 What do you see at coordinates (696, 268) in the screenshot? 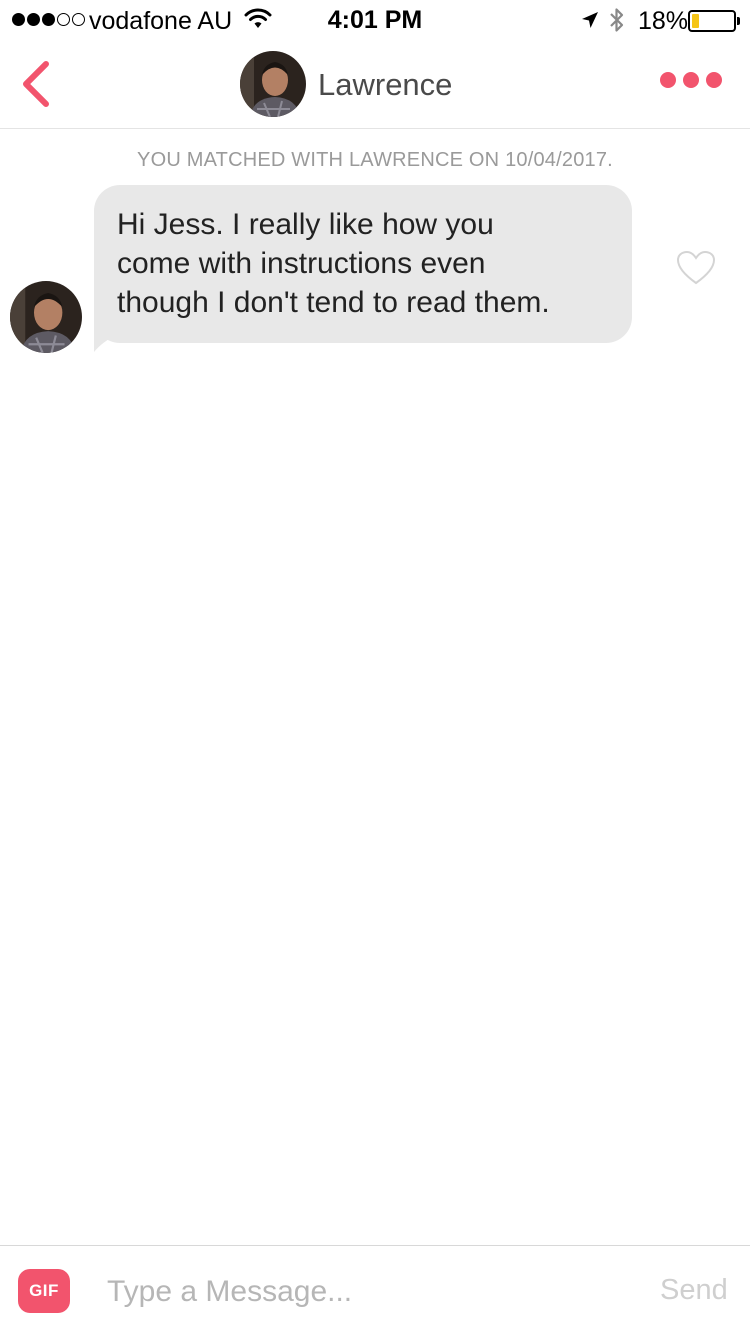
I see `heart-icon` at bounding box center [696, 268].